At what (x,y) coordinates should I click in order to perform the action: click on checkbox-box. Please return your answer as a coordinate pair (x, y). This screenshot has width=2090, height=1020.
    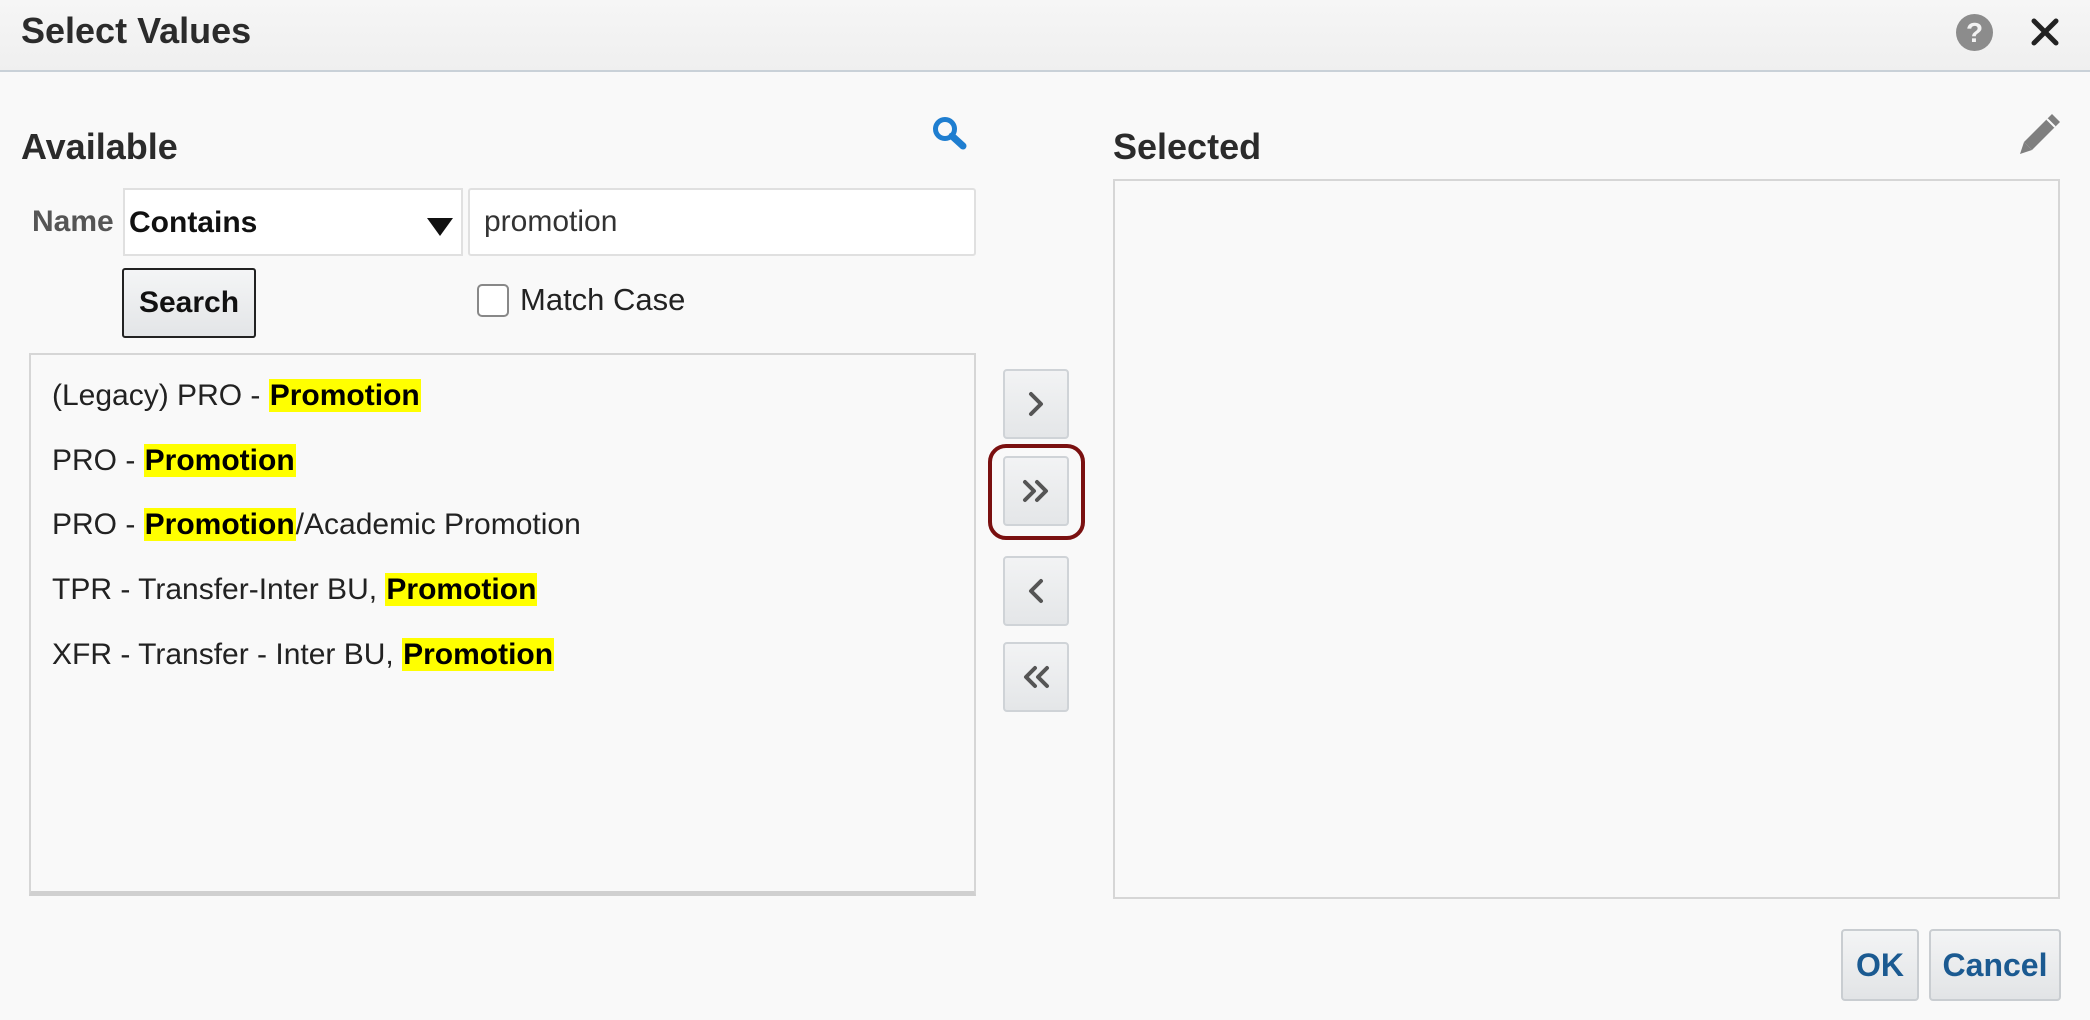
    Looking at the image, I should click on (493, 300).